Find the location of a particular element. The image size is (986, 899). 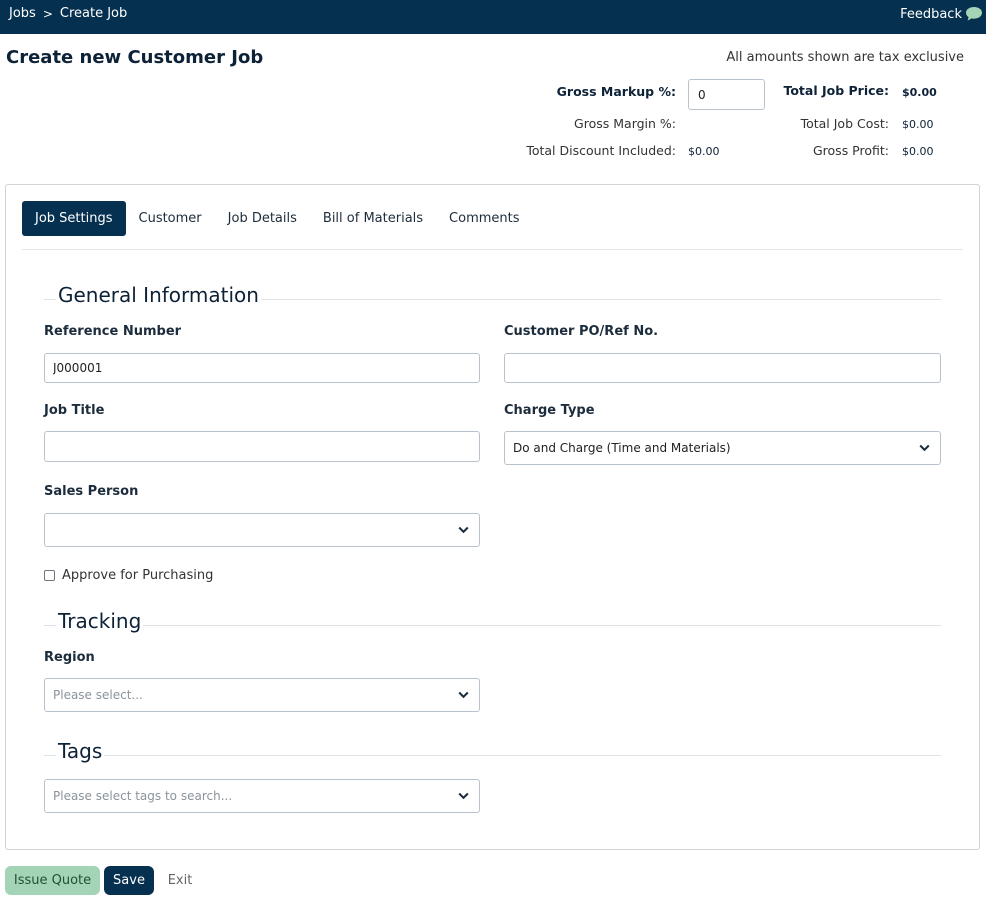

issue-quote-button: Issue Quote is located at coordinates (52, 880).